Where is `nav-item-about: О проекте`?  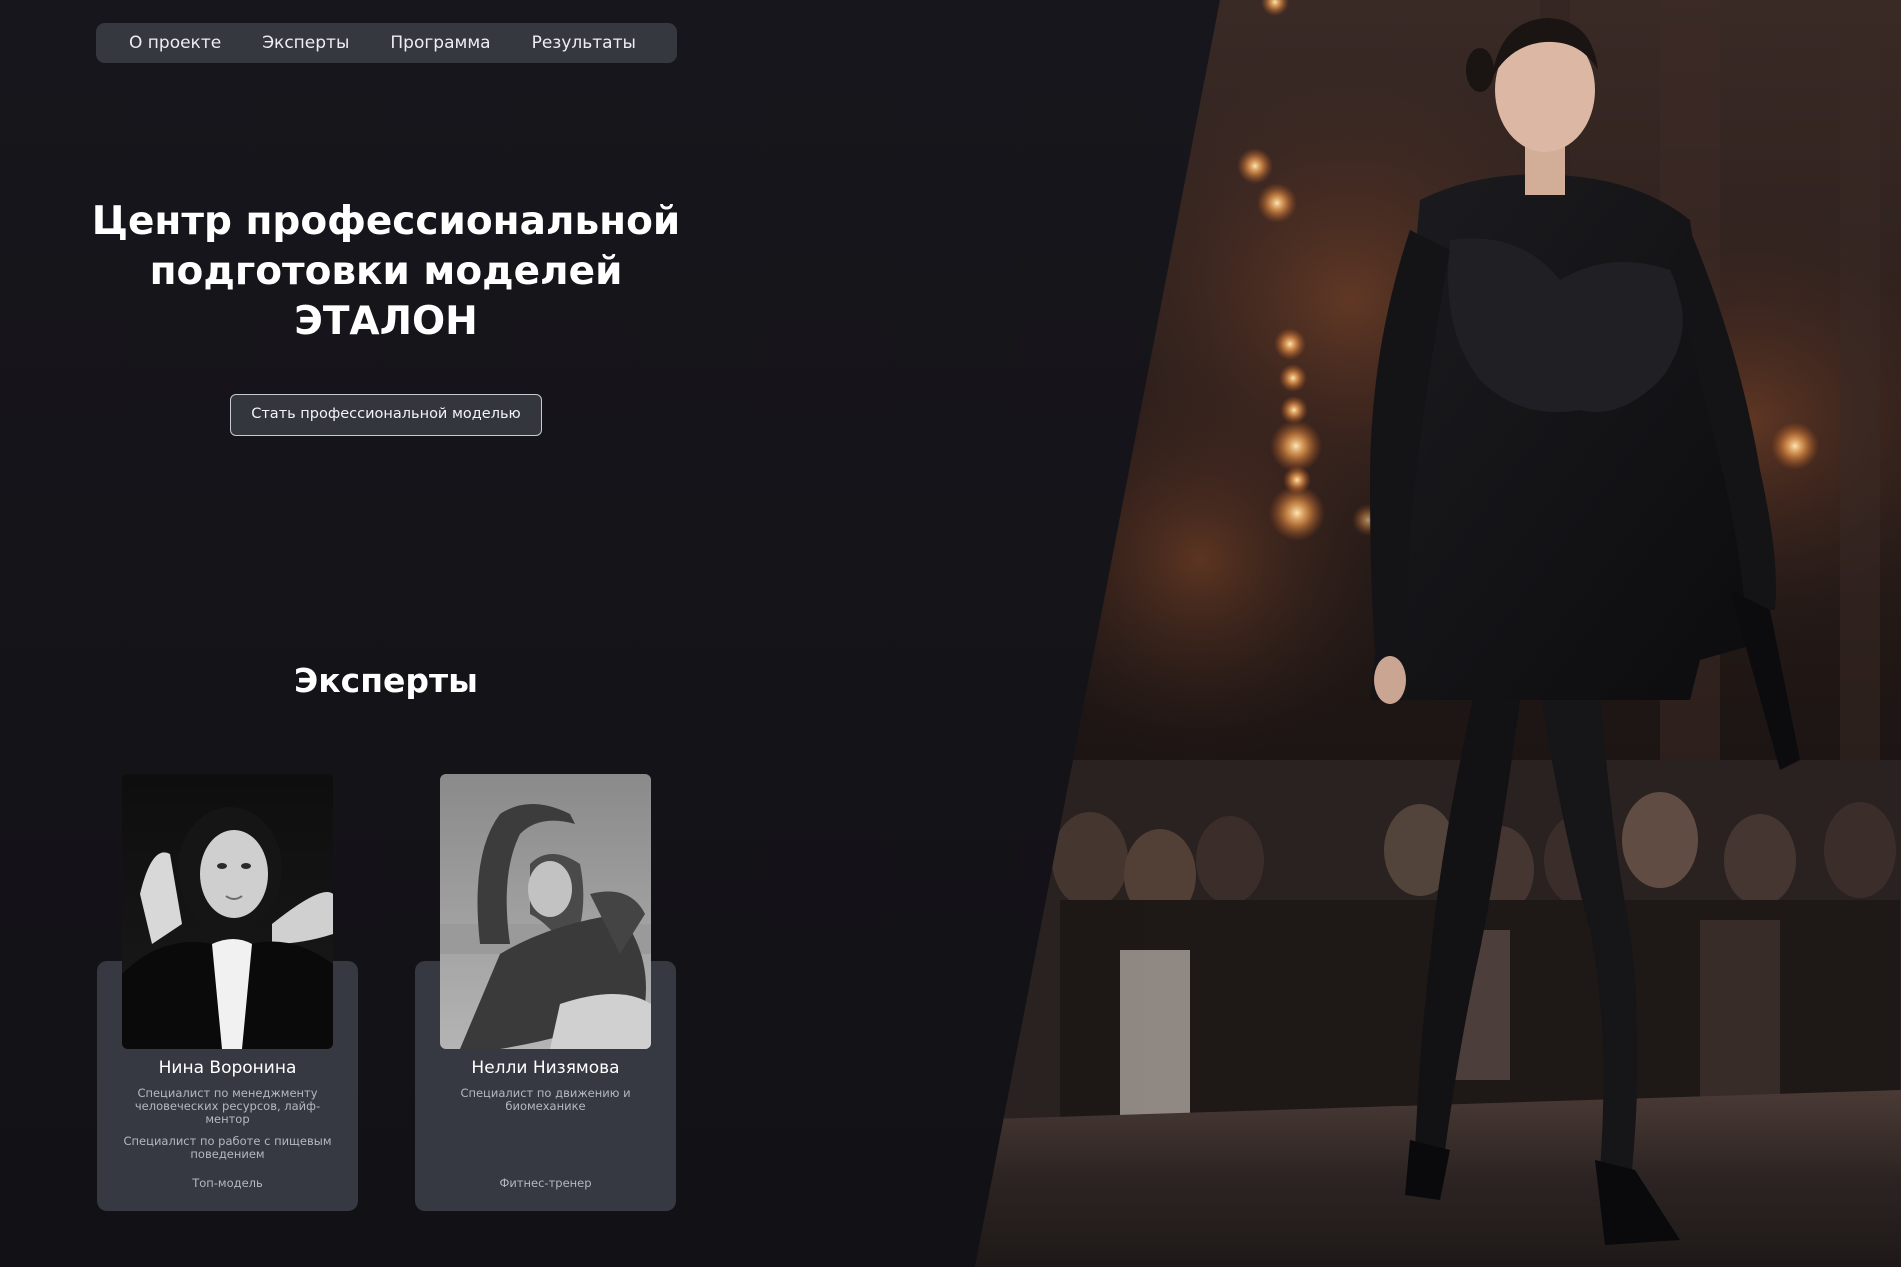
nav-item-about: О проекте is located at coordinates (175, 43).